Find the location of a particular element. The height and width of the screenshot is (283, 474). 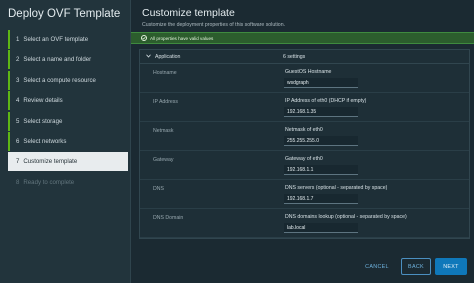

step-select-storage: 5 Select storage is located at coordinates (68, 121).